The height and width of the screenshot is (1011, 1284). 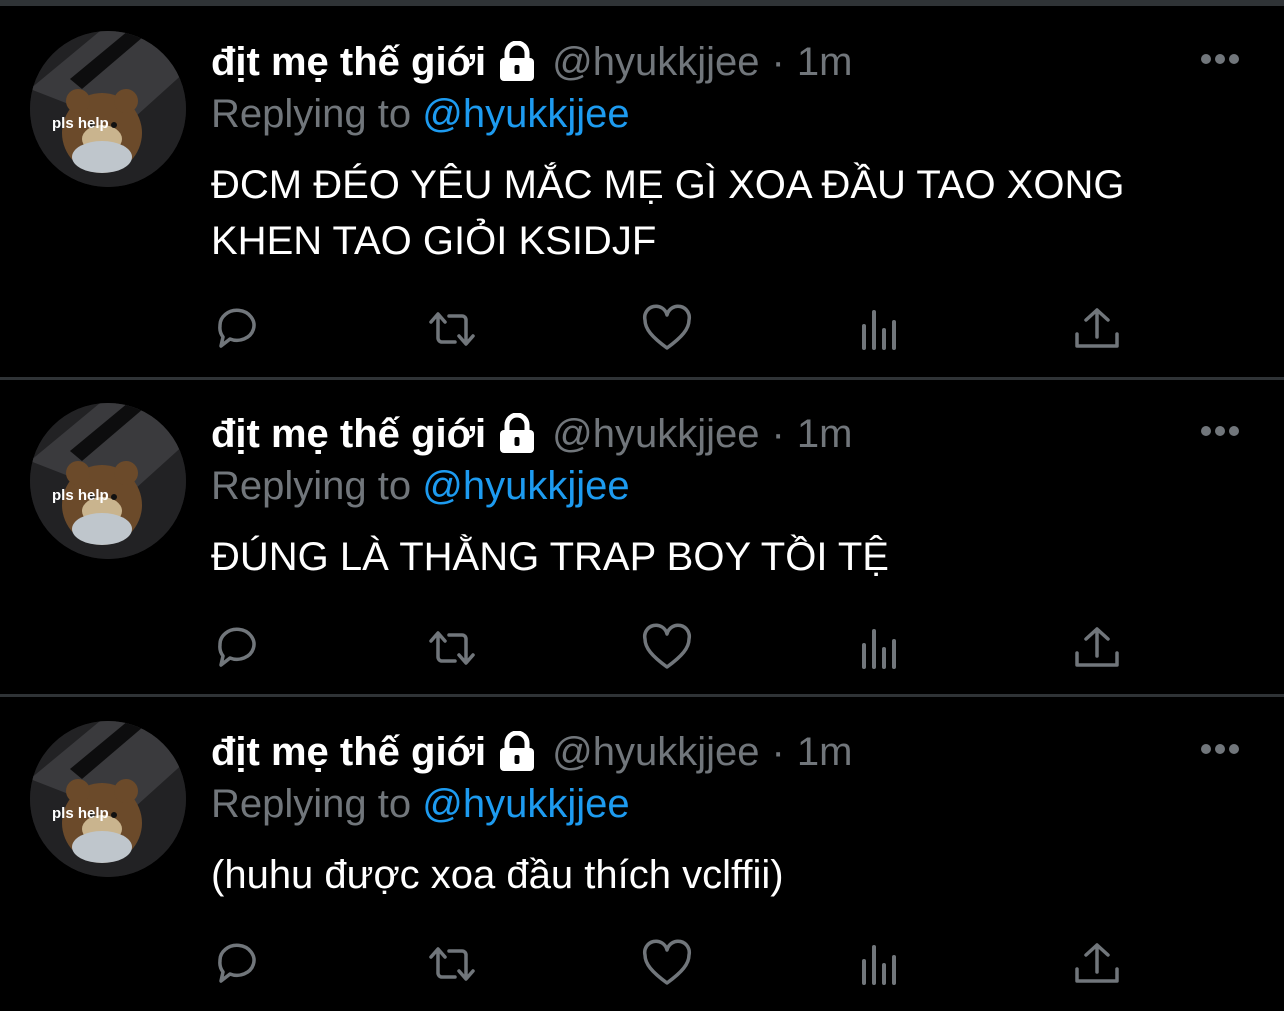 I want to click on tweet-text: (huhu được xoa đầu thích vclffii), so click(x=497, y=875).